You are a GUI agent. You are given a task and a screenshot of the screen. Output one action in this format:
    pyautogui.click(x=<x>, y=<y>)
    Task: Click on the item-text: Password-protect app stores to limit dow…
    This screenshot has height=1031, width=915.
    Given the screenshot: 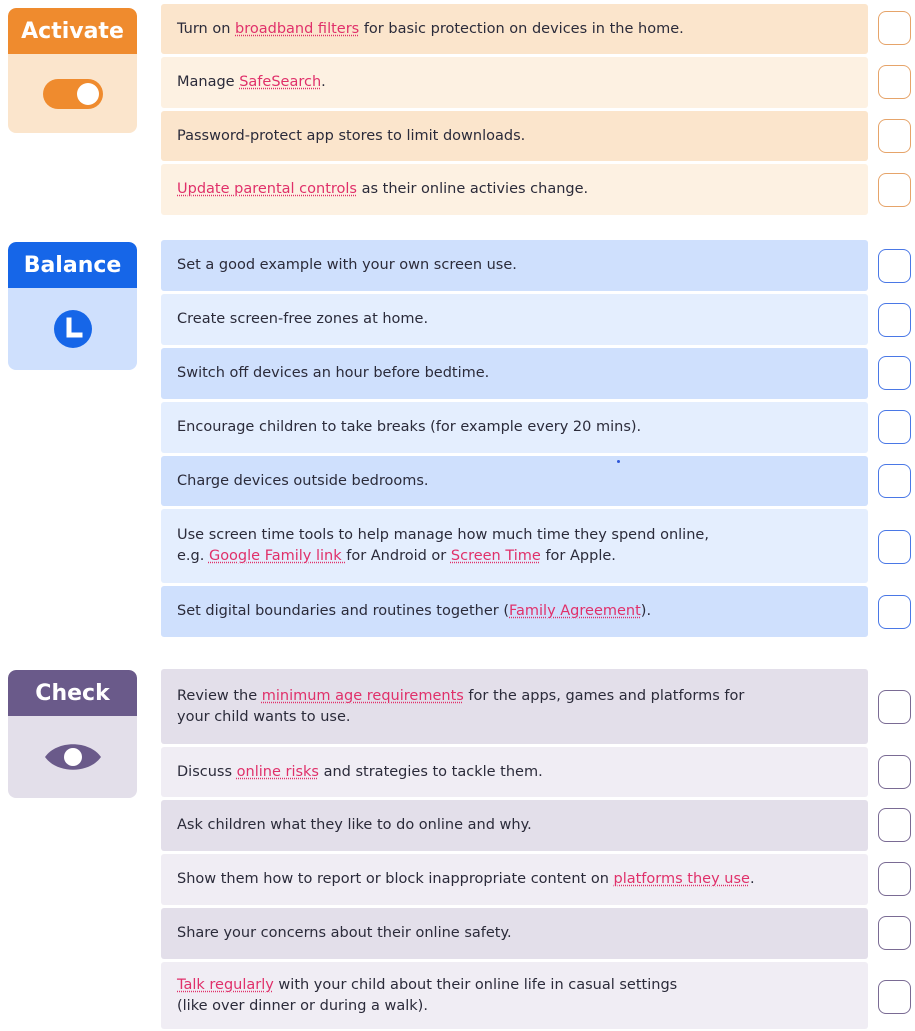 What is the action you would take?
    pyautogui.click(x=351, y=135)
    